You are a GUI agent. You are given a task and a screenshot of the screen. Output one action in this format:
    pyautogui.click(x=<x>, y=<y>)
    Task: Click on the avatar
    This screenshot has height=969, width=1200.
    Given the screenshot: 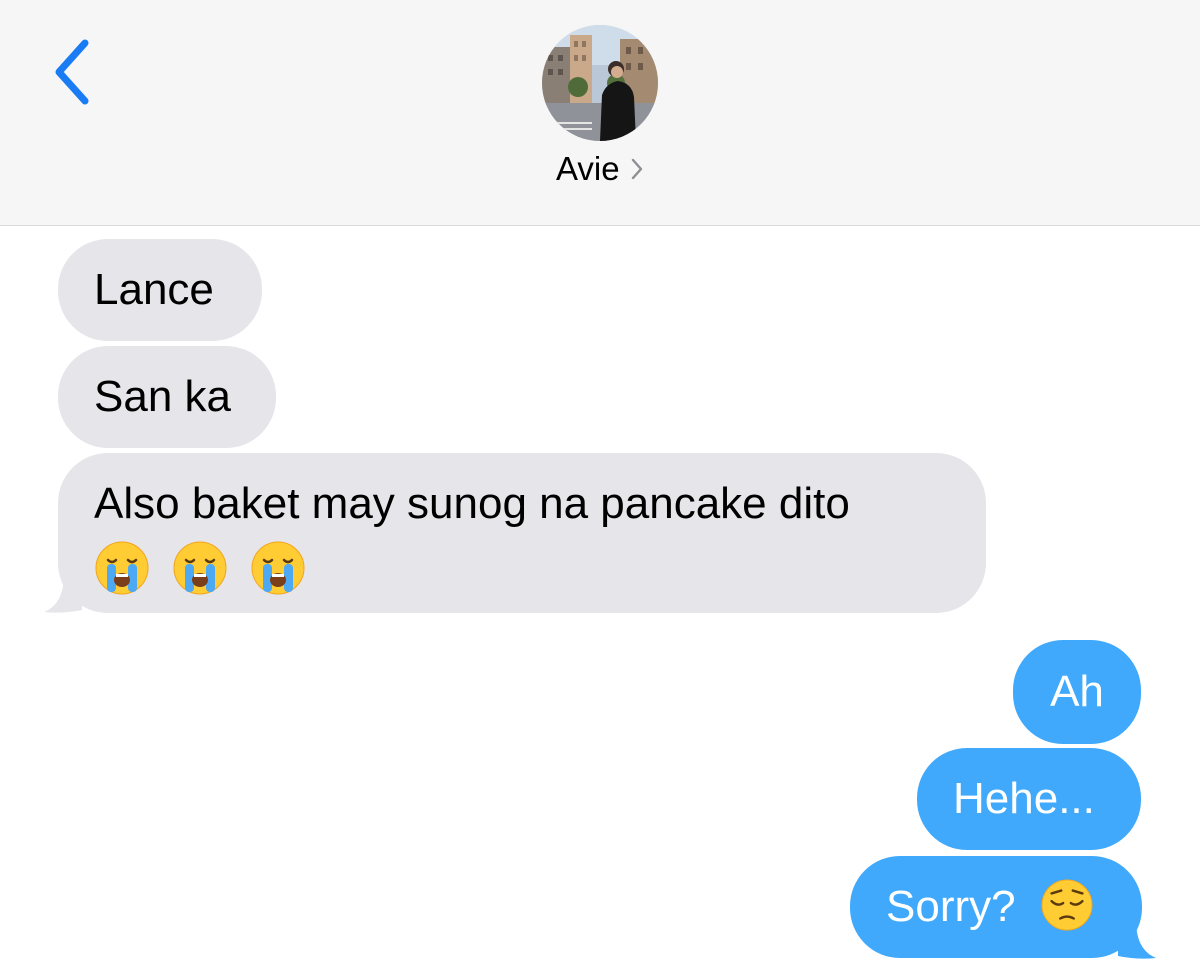 What is the action you would take?
    pyautogui.click(x=600, y=83)
    